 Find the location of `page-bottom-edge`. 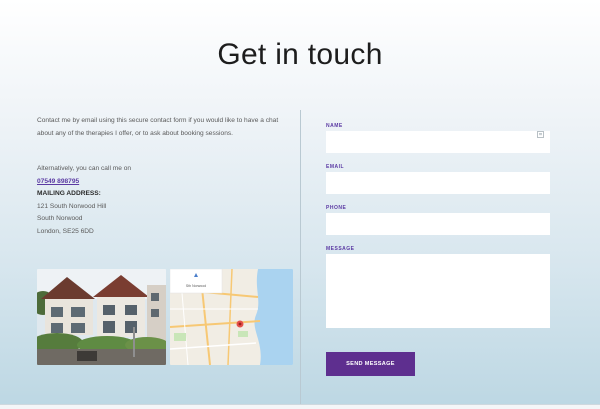

page-bottom-edge is located at coordinates (300, 406).